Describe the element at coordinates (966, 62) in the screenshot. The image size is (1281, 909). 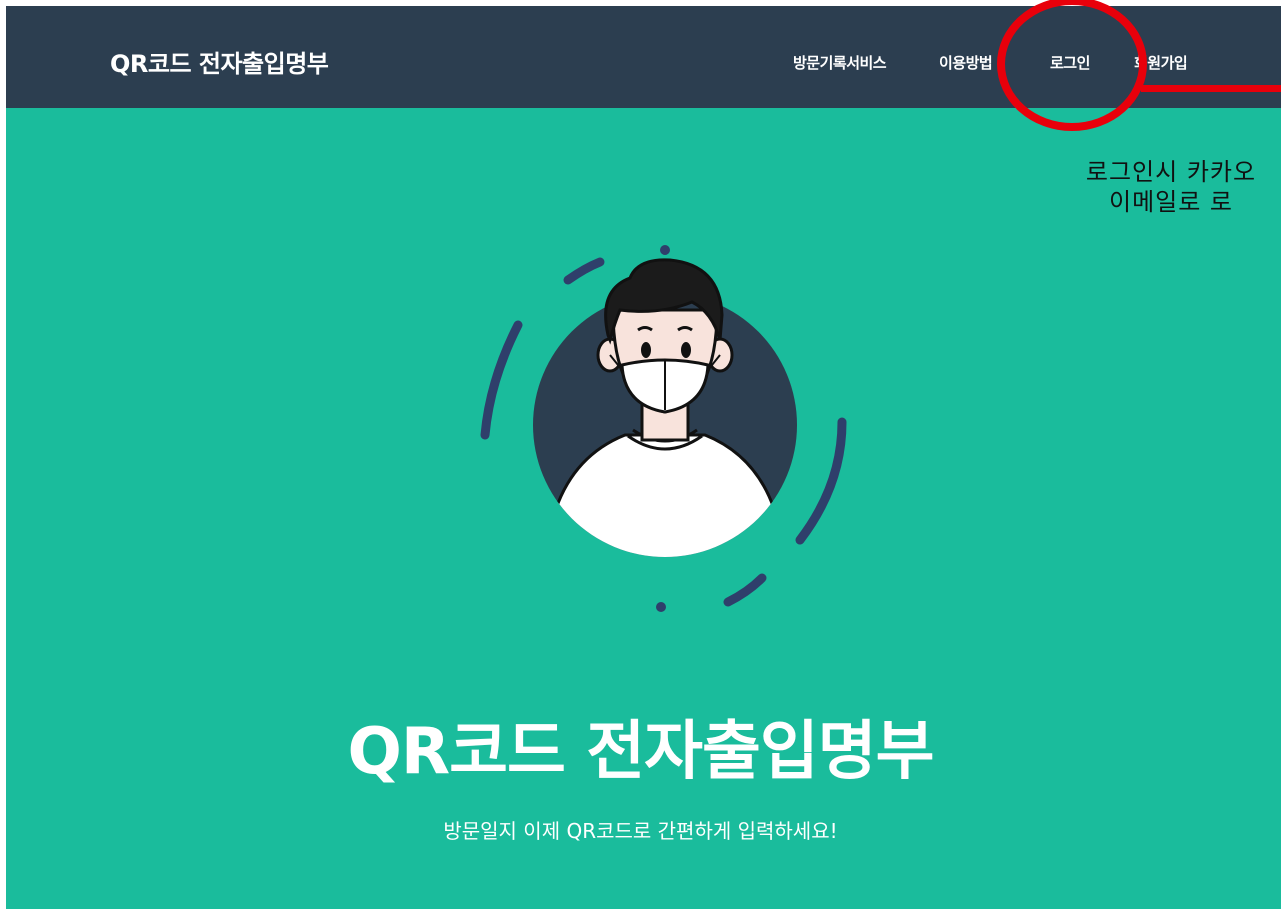
I see `nav-how-to-use: 이용방법` at that location.